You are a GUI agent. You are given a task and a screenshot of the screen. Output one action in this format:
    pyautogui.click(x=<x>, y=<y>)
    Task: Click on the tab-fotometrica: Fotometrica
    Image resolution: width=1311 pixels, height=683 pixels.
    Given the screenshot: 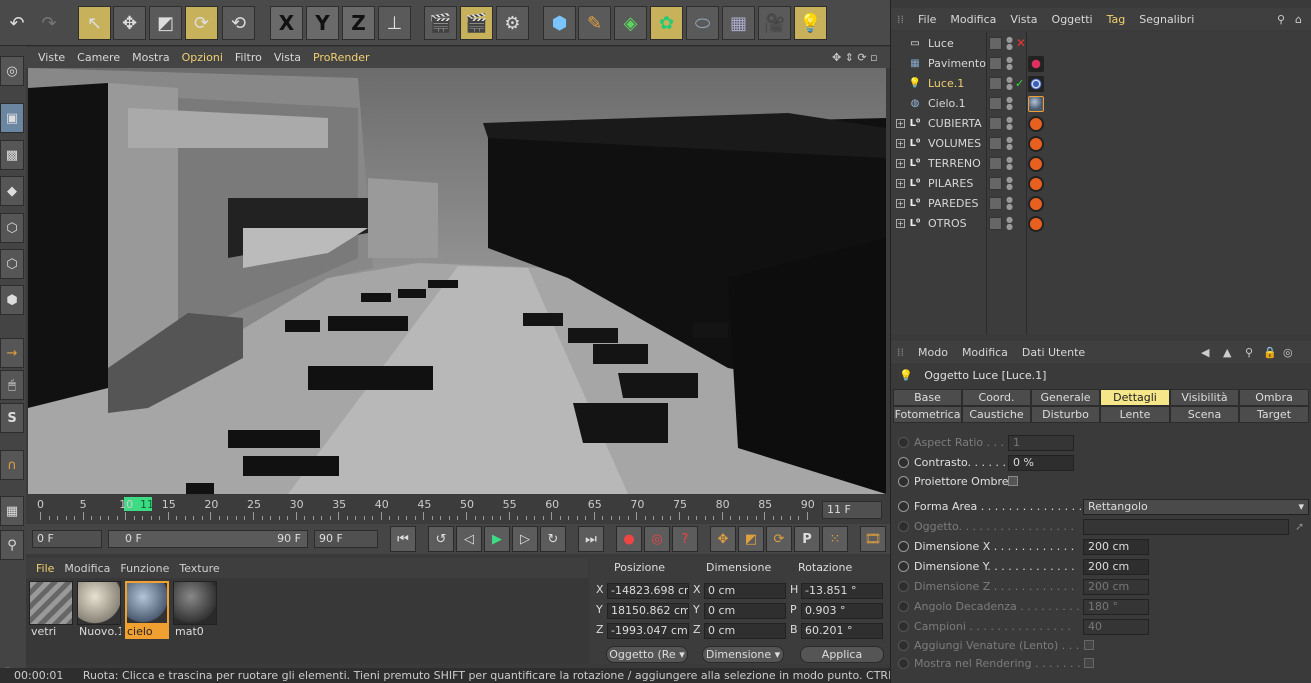 What is the action you would take?
    pyautogui.click(x=927, y=414)
    